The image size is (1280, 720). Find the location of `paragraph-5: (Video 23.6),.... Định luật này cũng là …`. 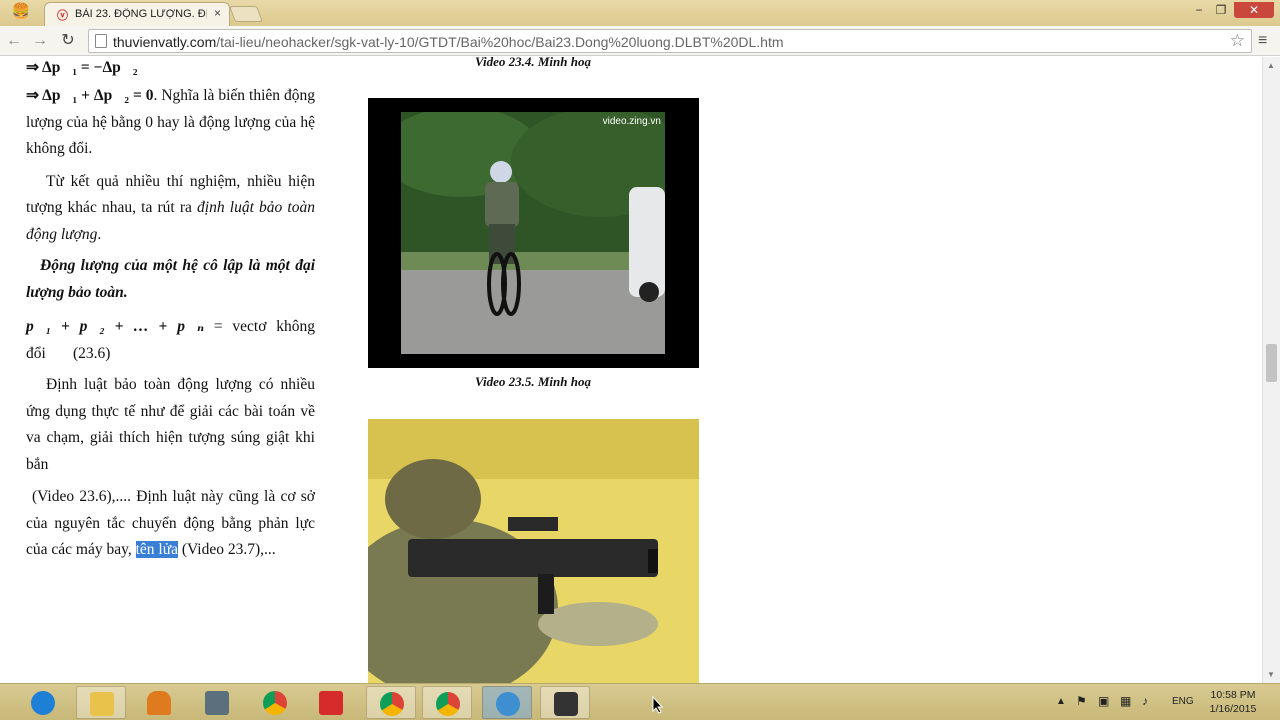

paragraph-5: (Video 23.6),.... Định luật này cũng là … is located at coordinates (170, 524).